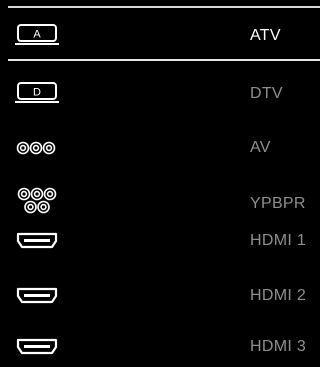  What do you see at coordinates (260, 147) in the screenshot?
I see `source-label-av: AV` at bounding box center [260, 147].